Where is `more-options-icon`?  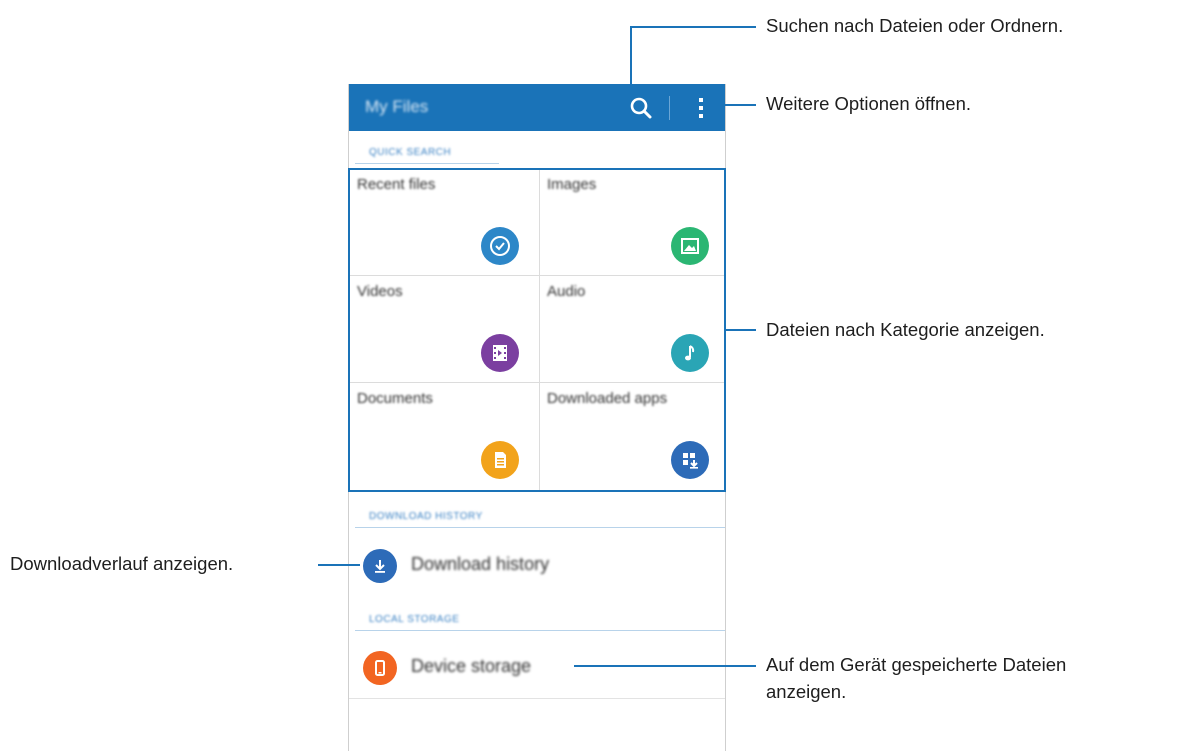 more-options-icon is located at coordinates (701, 108).